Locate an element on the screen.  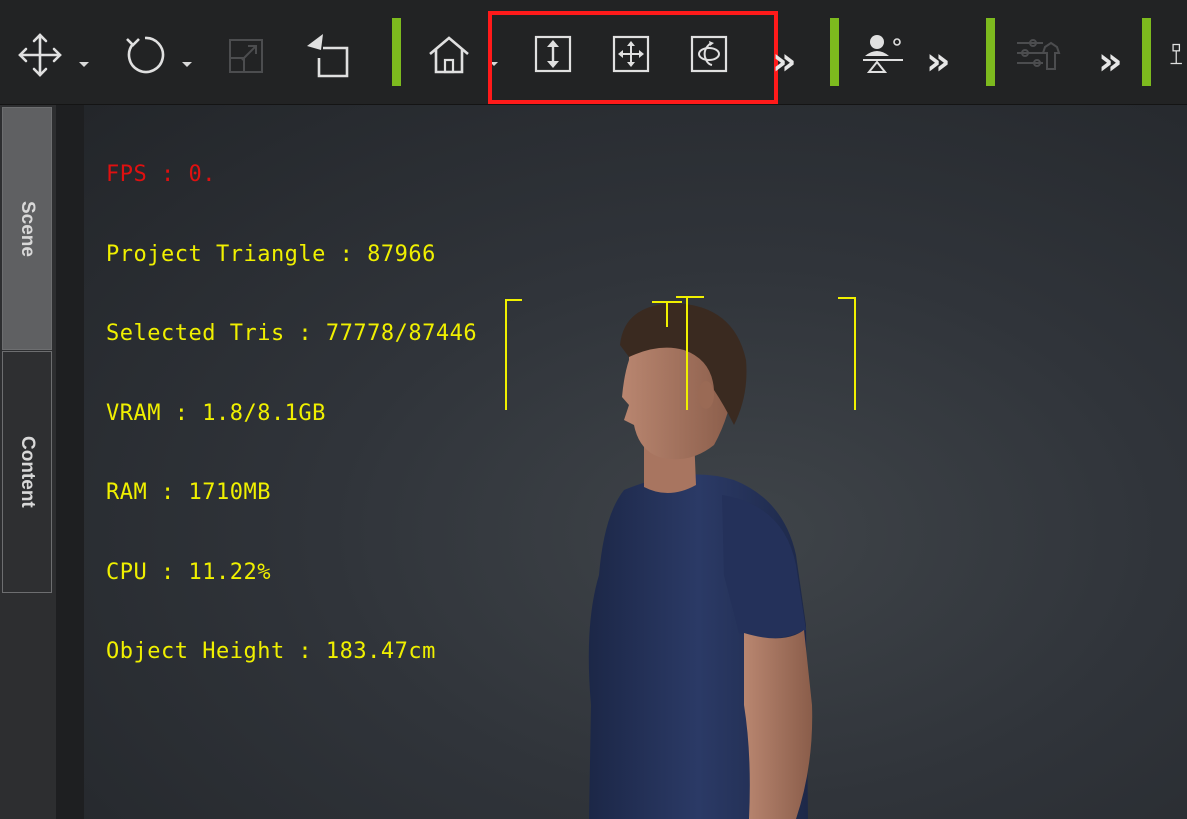
tab-content: Content is located at coordinates (27, 472).